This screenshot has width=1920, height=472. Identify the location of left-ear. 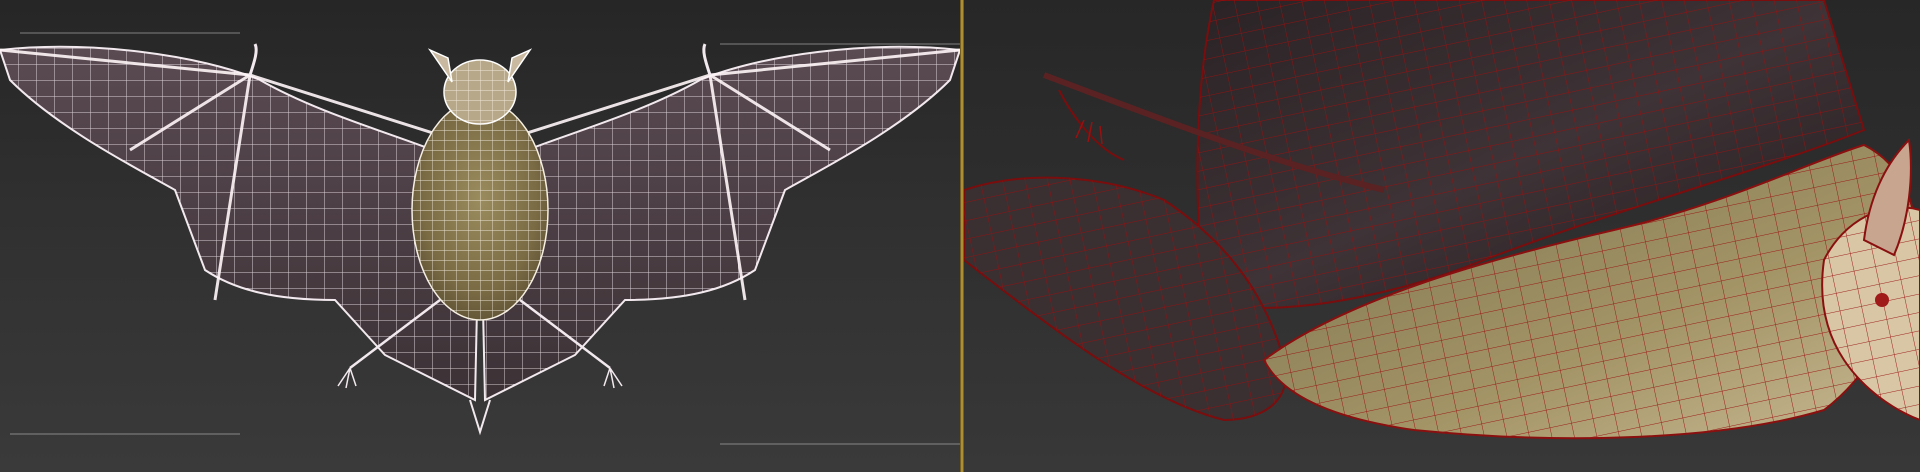
(440, 65).